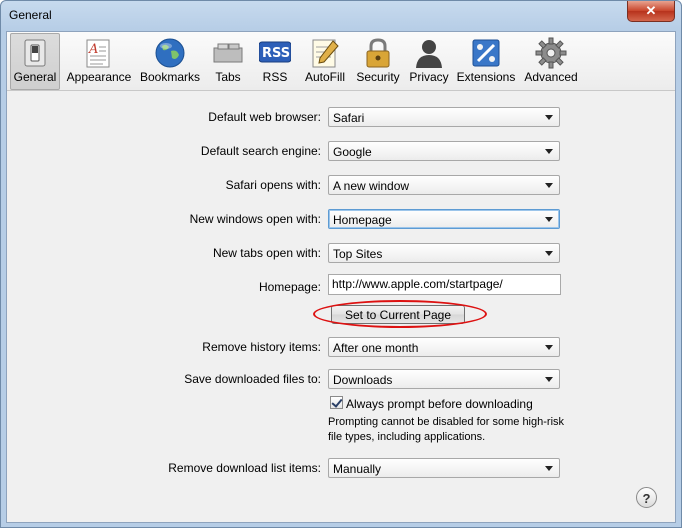 The width and height of the screenshot is (682, 528). Describe the element at coordinates (362, 220) in the screenshot. I see `select-value: Homepage` at that location.